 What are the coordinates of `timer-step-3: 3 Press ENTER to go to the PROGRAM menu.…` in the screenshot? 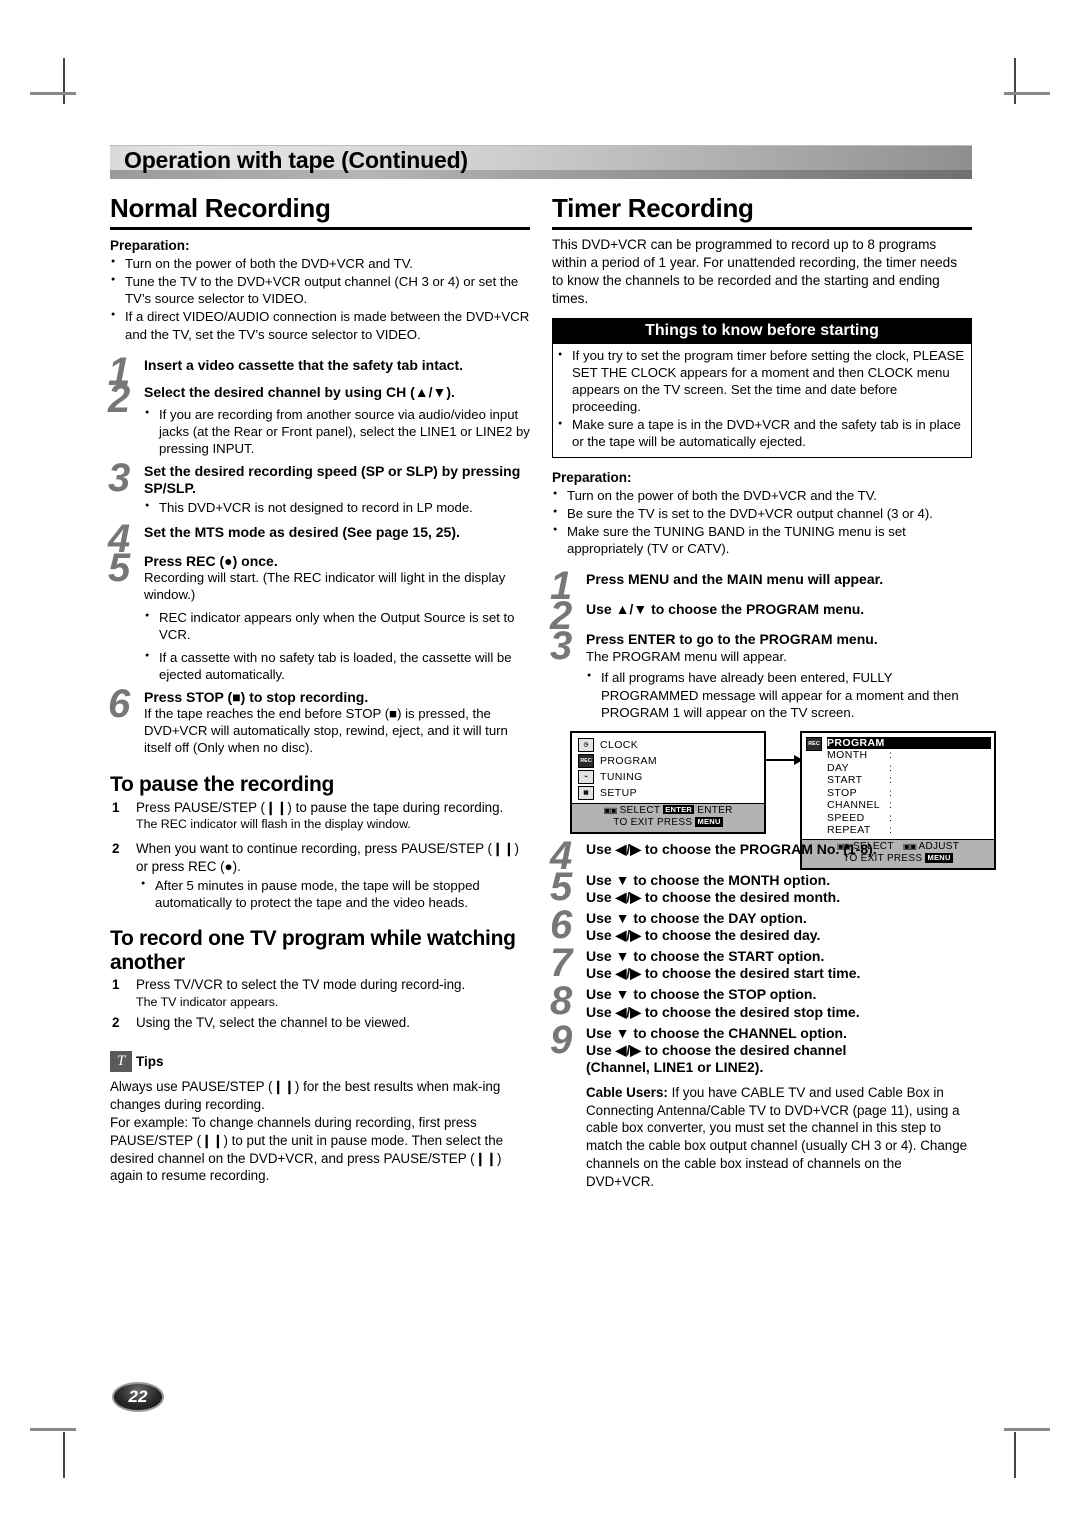 It's located at (761, 673).